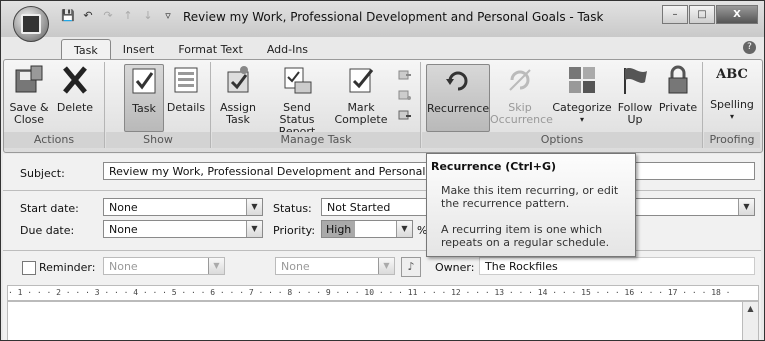 This screenshot has width=765, height=341. Describe the element at coordinates (383, 320) in the screenshot. I see `task-body-editor: ▲` at that location.